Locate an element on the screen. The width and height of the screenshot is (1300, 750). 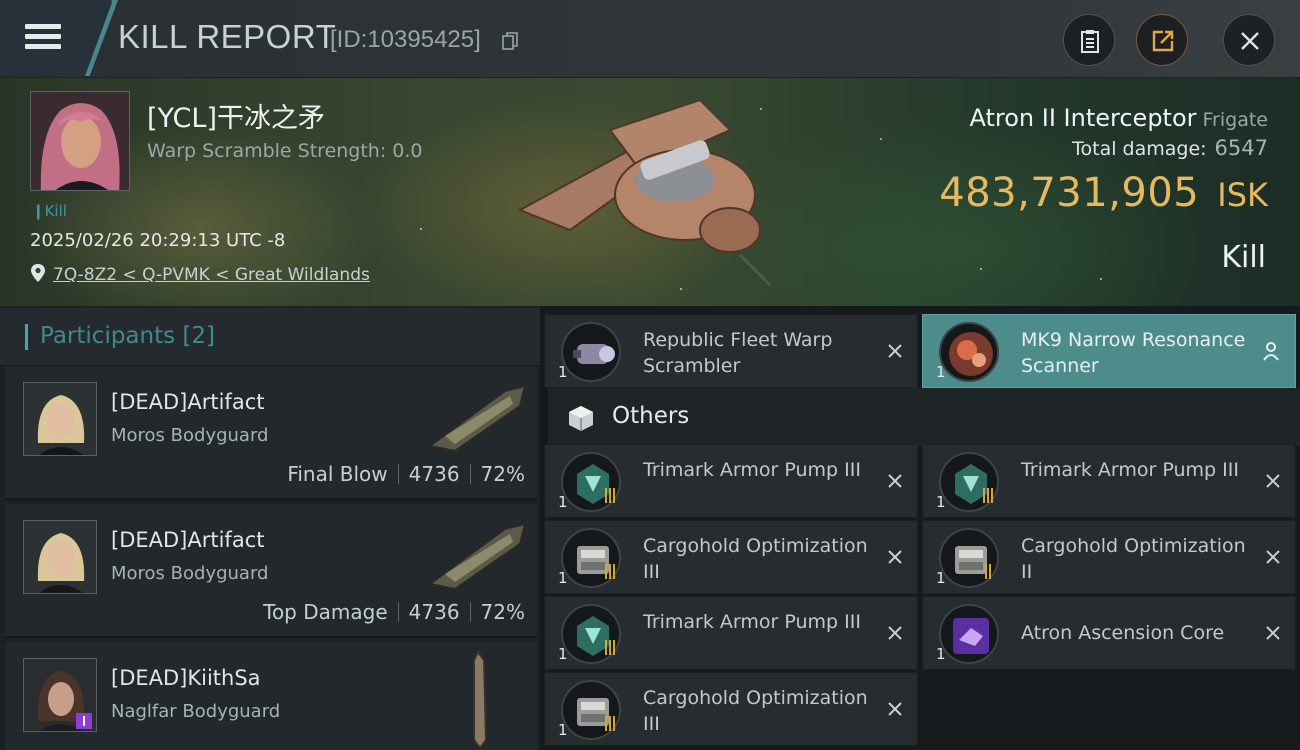
isk-unit: ISK is located at coordinates (1242, 195).